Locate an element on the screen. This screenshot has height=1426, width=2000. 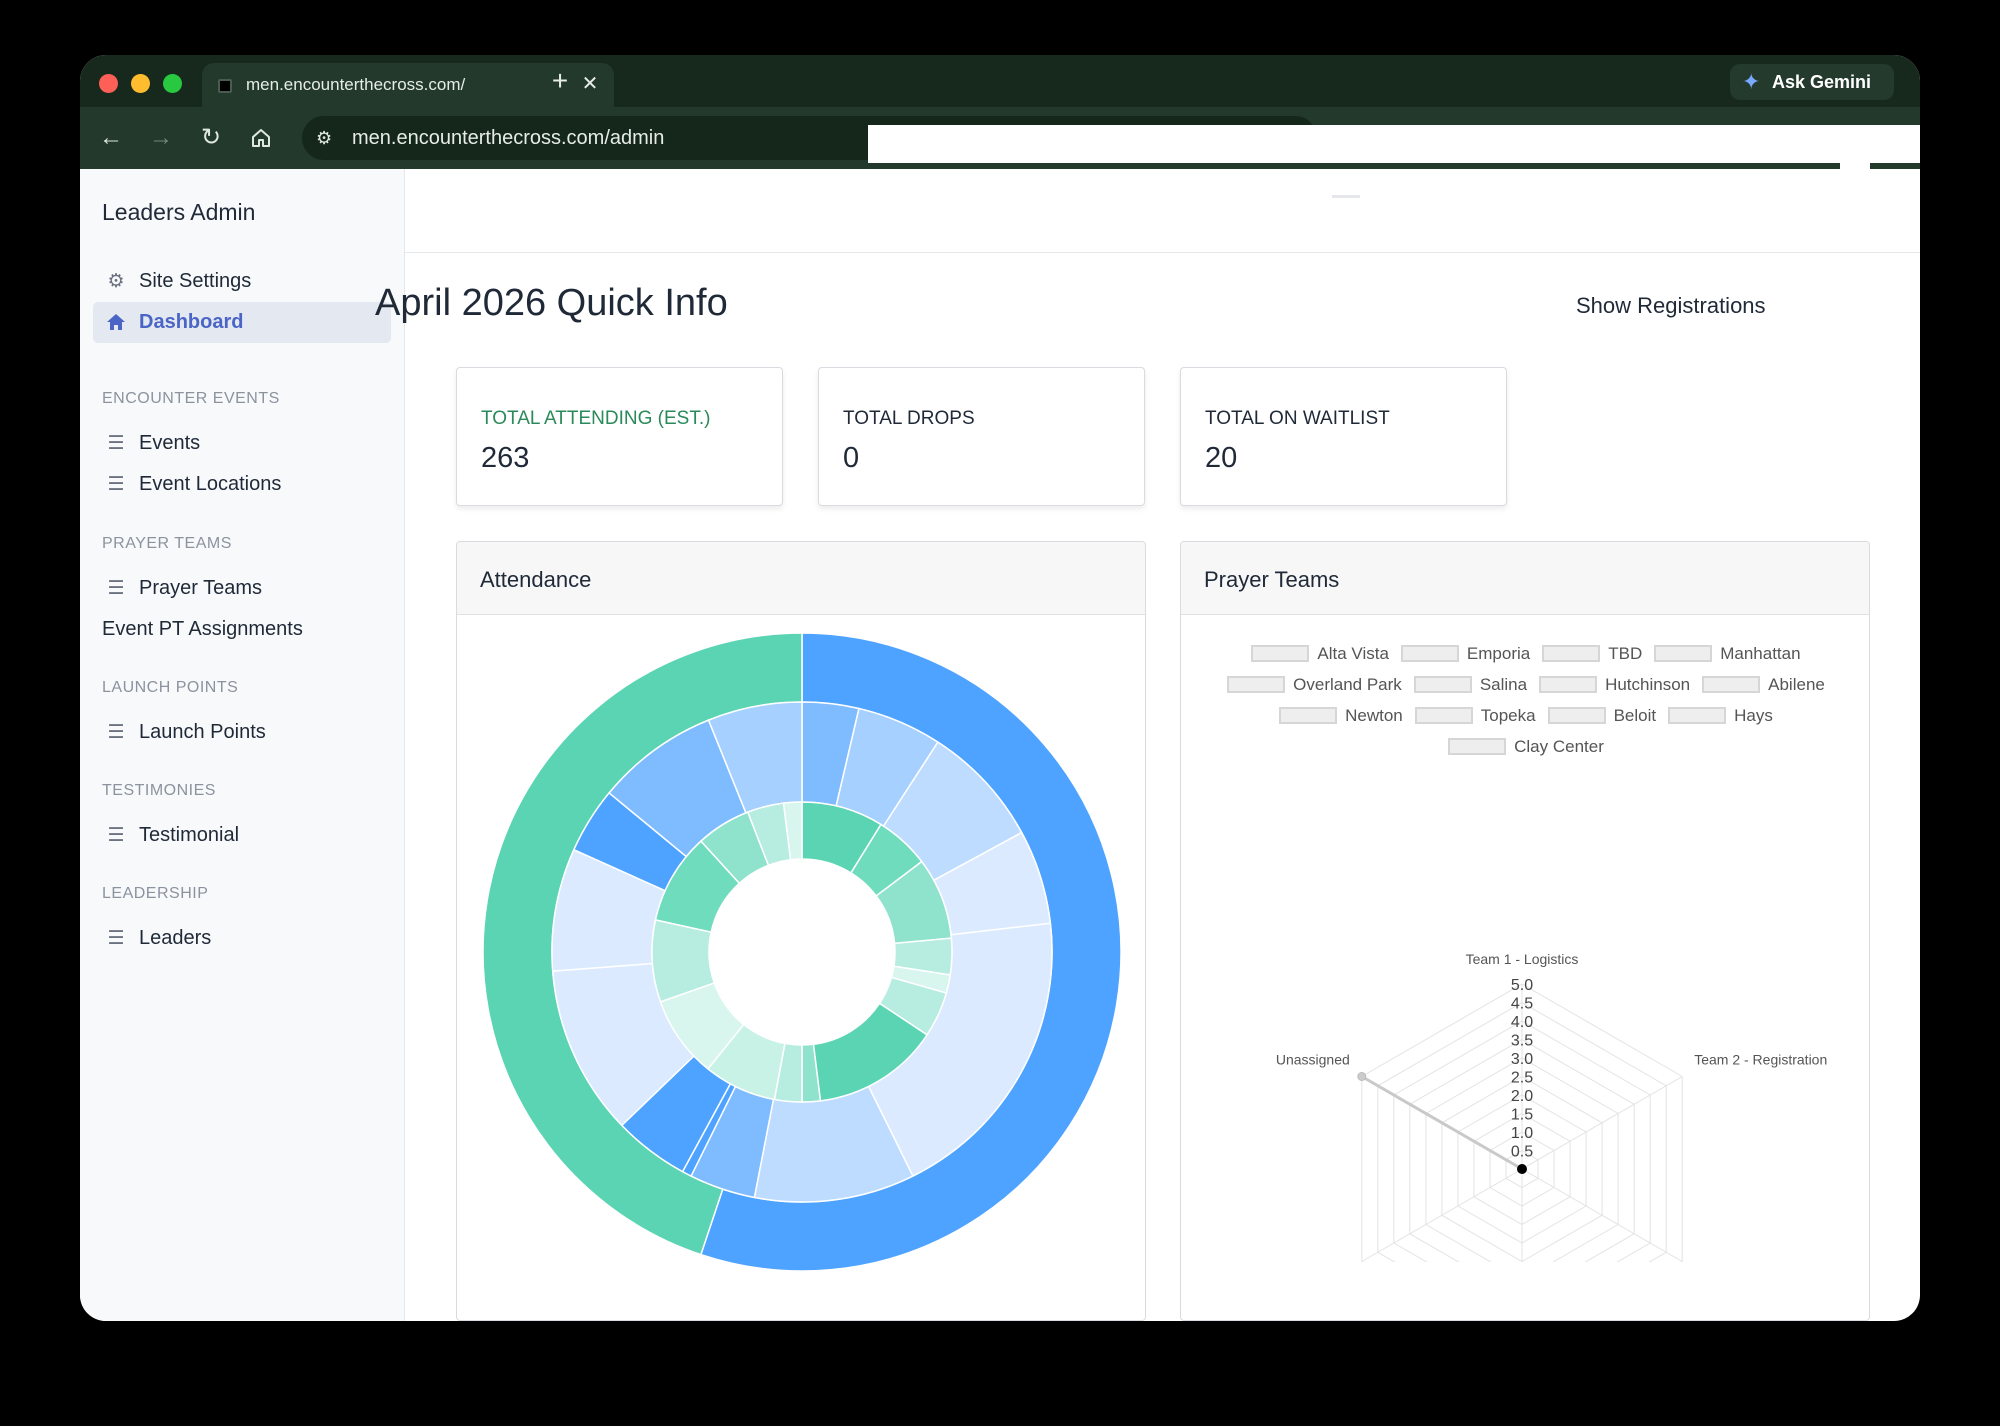
sidebar-item-dashboard: Dashboard is located at coordinates (242, 322).